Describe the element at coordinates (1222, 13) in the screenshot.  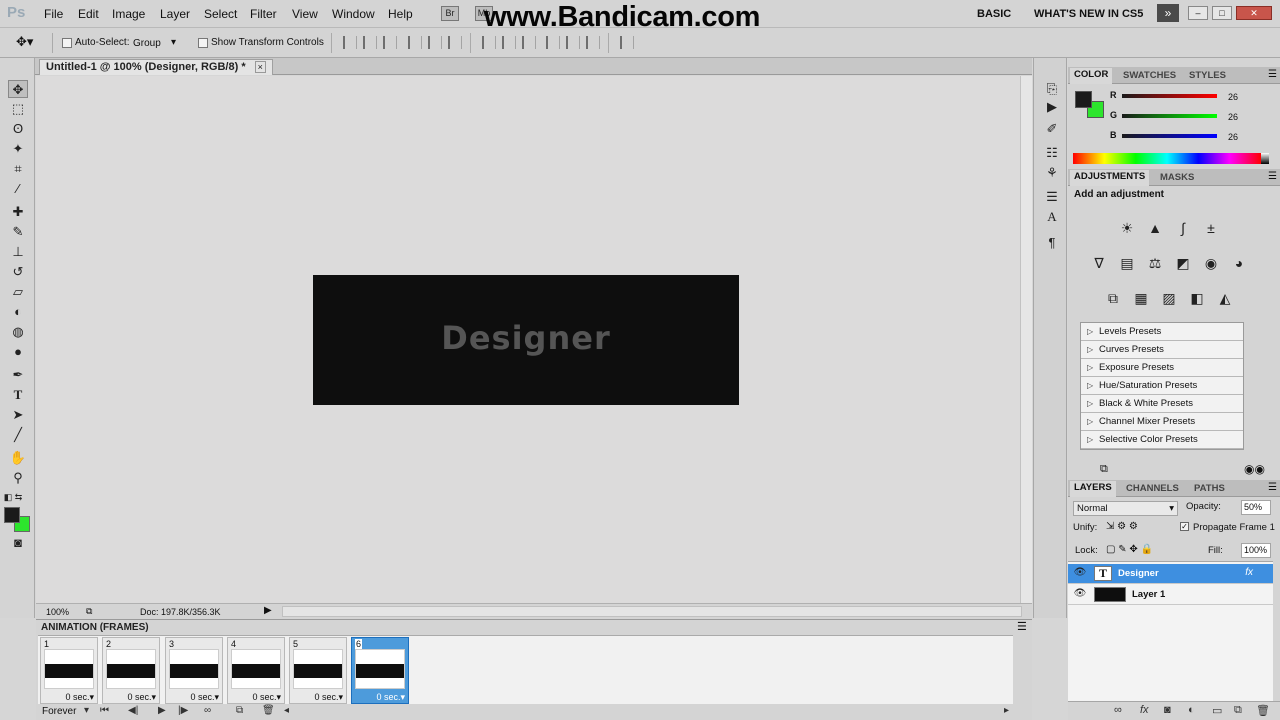
I see `maximize-button: □` at that location.